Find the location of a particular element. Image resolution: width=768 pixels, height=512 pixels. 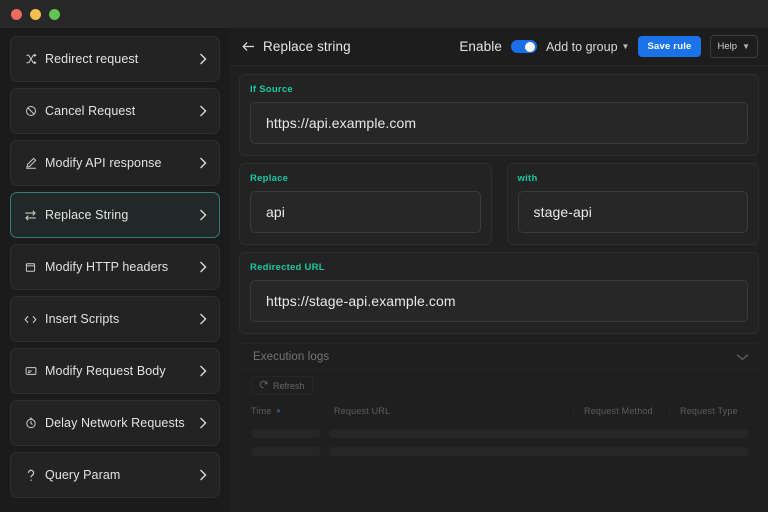

toolbar-actions: Enable Add to group ▼ Save rule Help ▼ is located at coordinates (608, 46).